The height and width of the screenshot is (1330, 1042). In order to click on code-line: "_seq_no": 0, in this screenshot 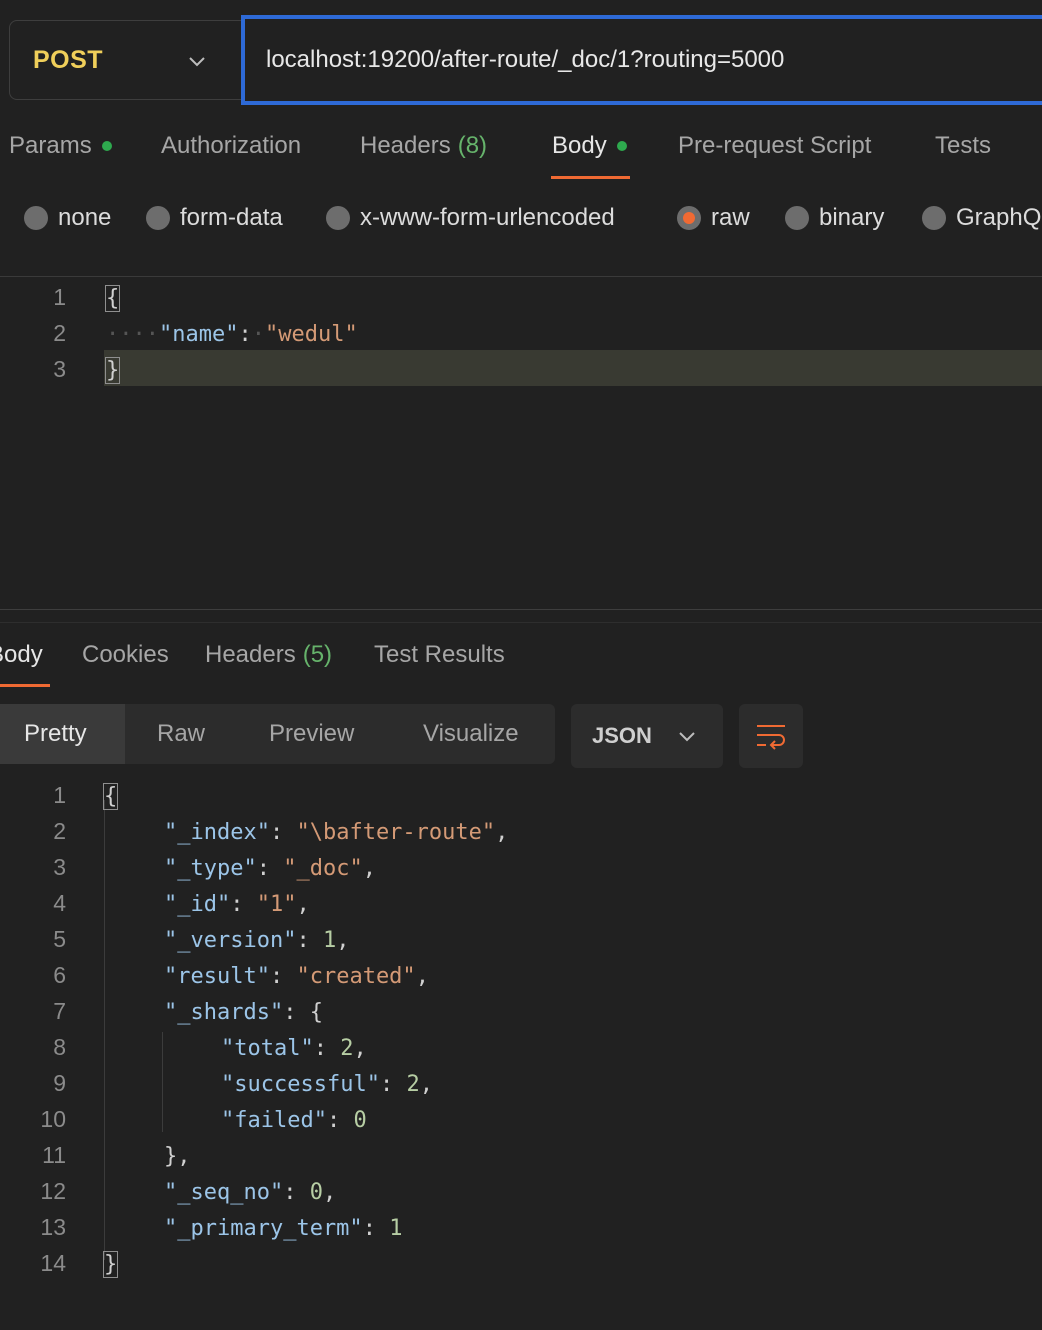, I will do `click(250, 1192)`.